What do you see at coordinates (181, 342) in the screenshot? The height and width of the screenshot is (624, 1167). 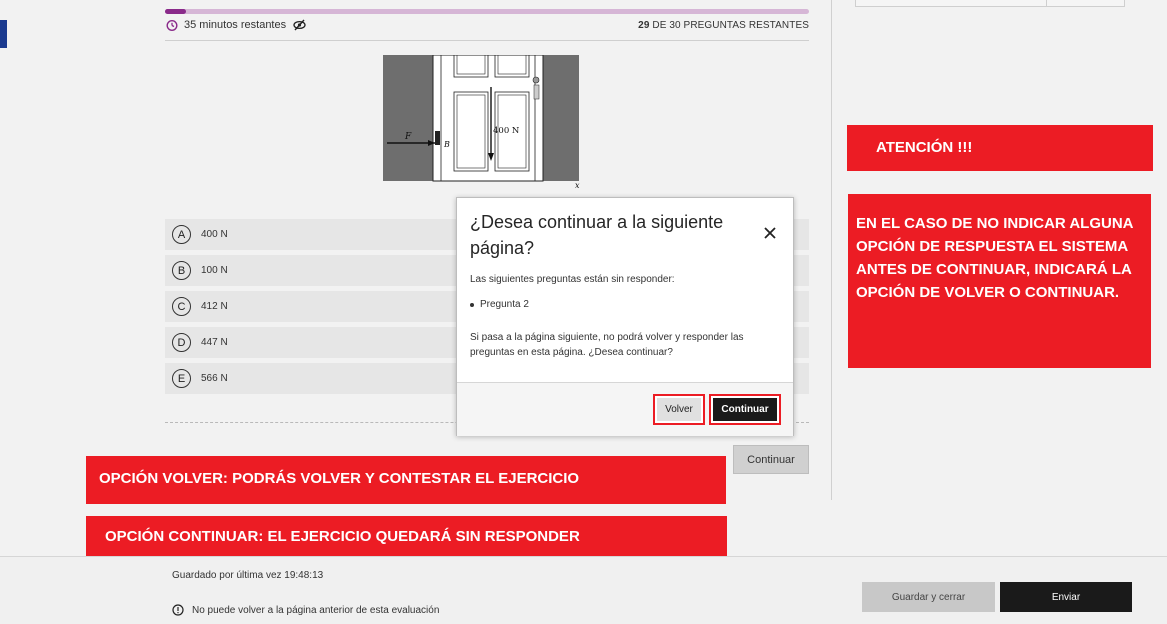 I see `option-letter: D` at bounding box center [181, 342].